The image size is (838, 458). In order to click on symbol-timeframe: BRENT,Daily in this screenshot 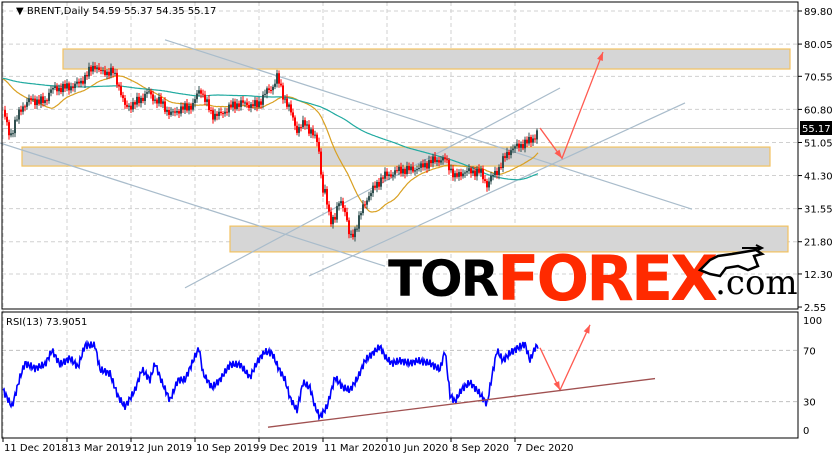, I will do `click(58, 11)`.